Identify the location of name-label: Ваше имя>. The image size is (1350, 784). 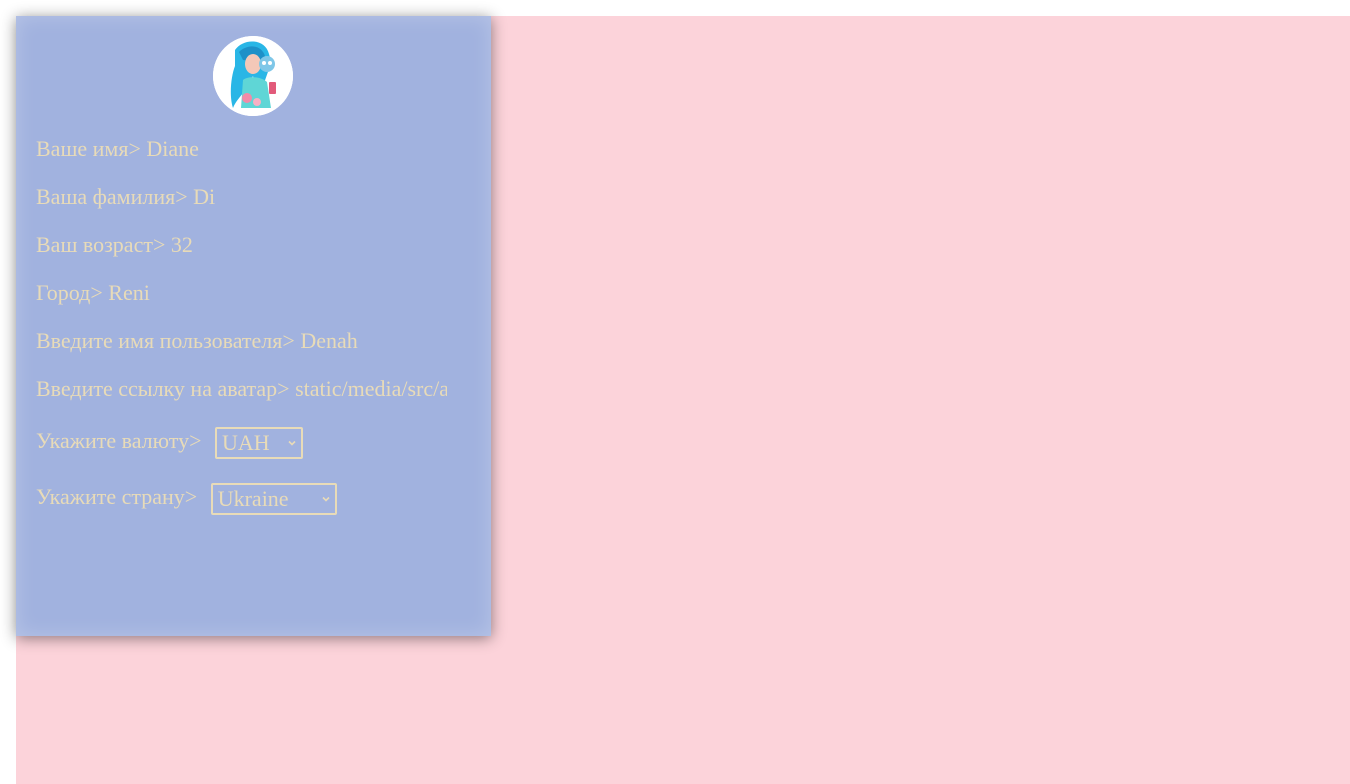
(88, 148).